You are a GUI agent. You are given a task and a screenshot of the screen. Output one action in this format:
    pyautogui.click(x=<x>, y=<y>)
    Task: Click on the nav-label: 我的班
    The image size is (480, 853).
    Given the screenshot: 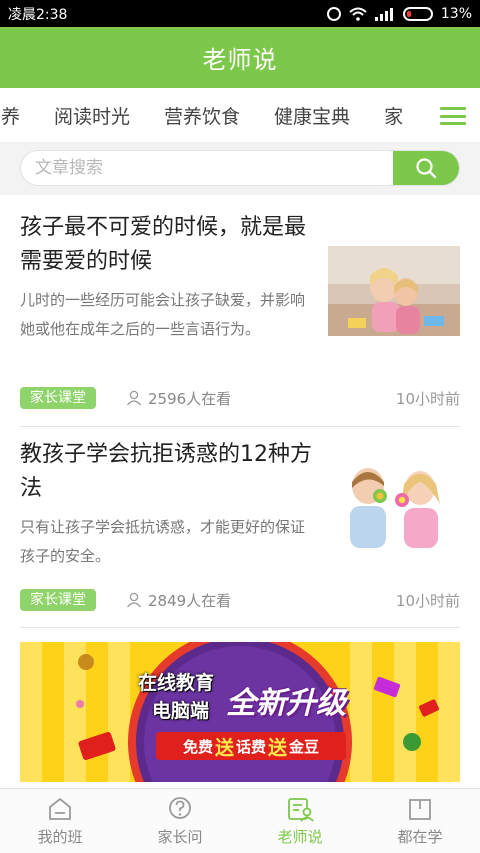 What is the action you would take?
    pyautogui.click(x=60, y=837)
    